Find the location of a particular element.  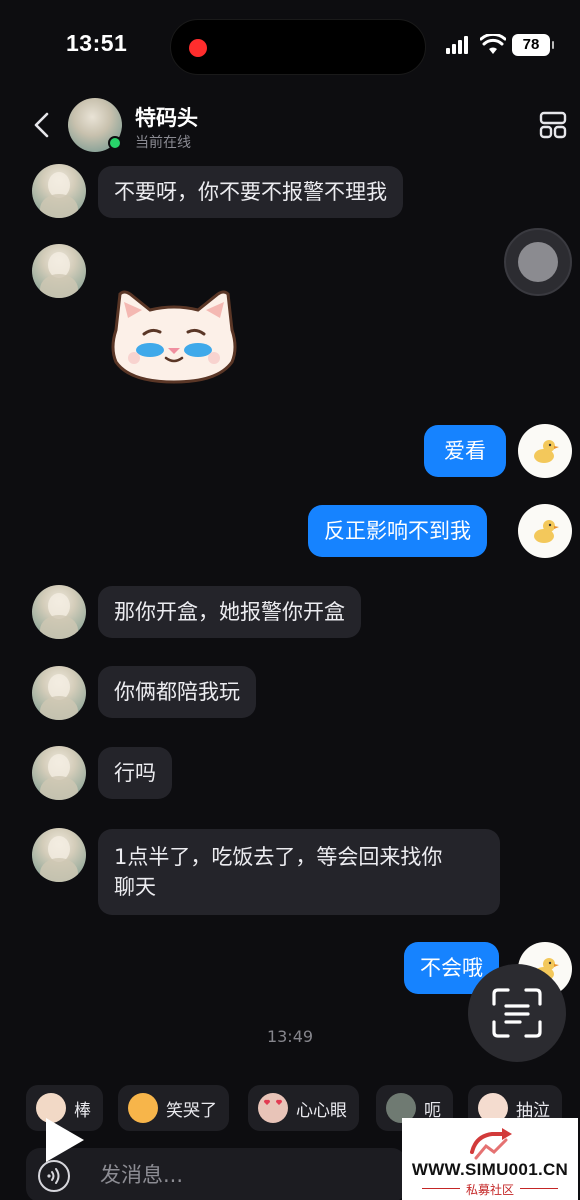

status-bar: 13:51 78 is located at coordinates (290, 46).